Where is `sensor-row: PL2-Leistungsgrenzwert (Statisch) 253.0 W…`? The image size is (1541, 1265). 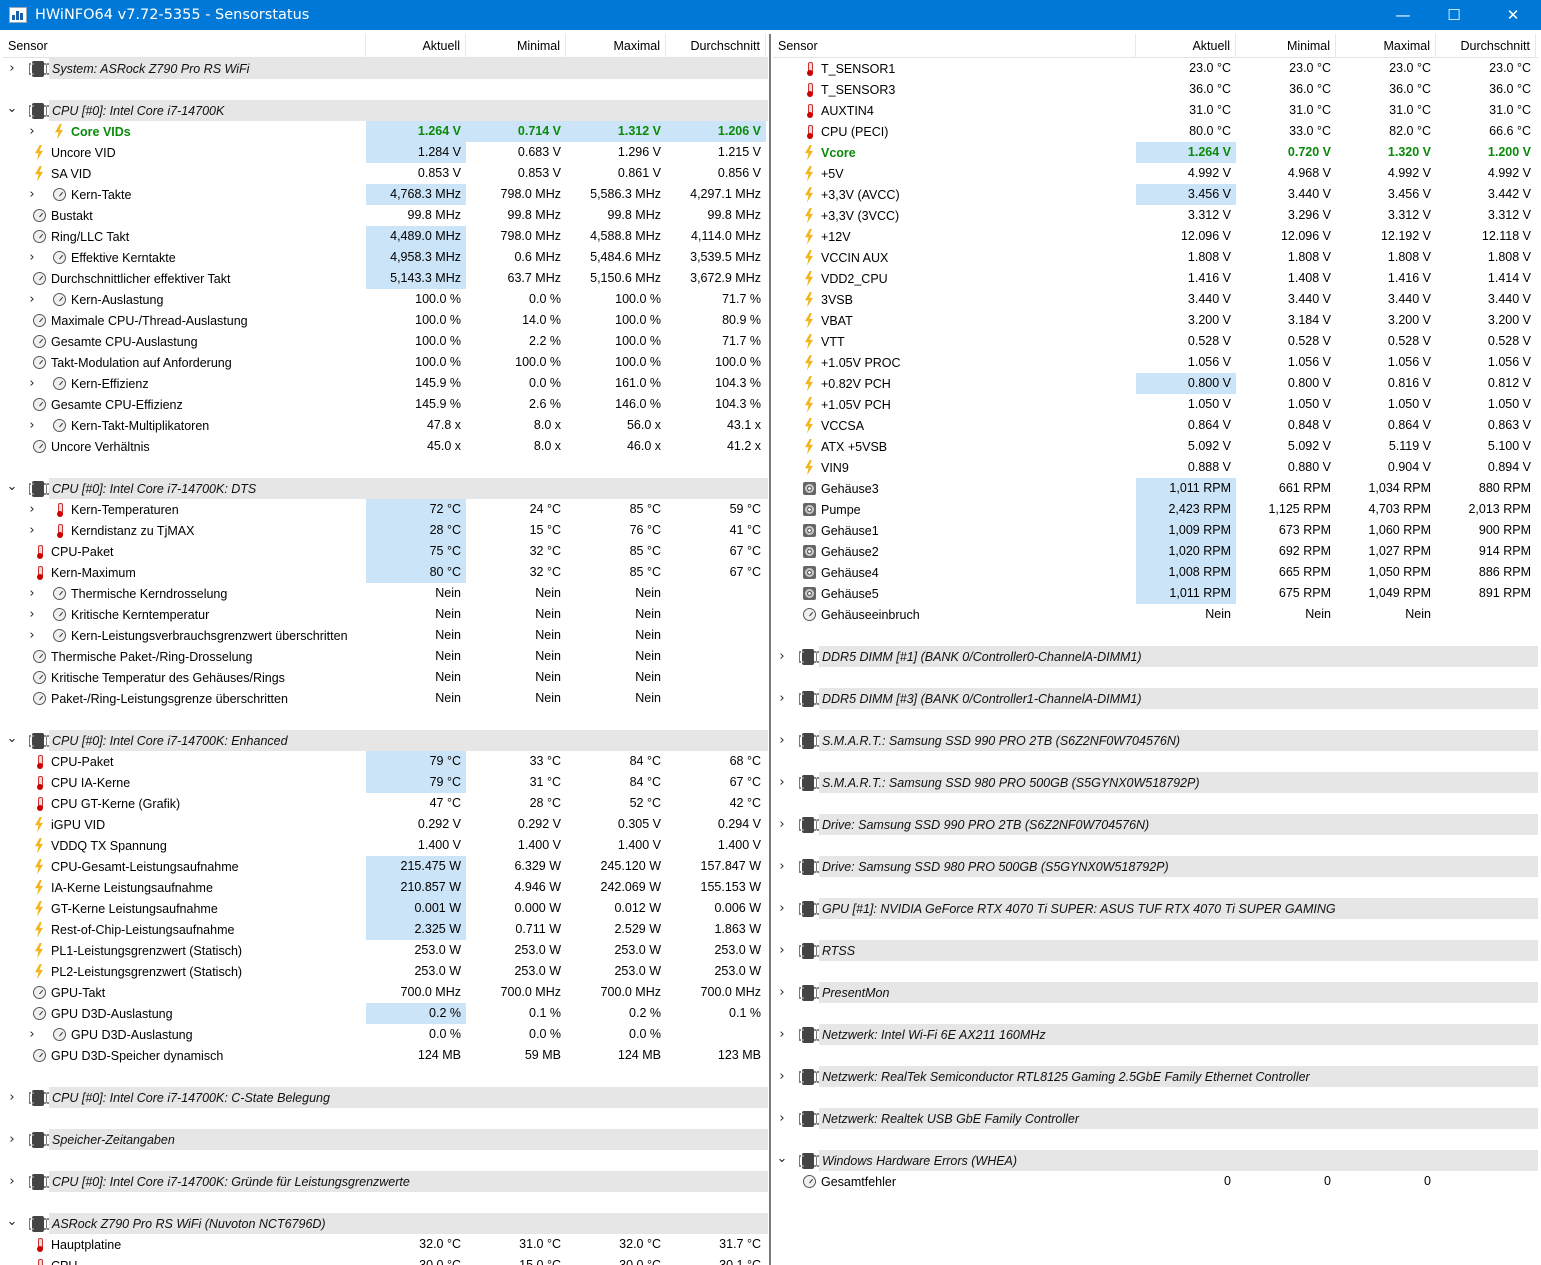 sensor-row: PL2-Leistungsgrenzwert (Statisch) 253.0 W… is located at coordinates (385, 971).